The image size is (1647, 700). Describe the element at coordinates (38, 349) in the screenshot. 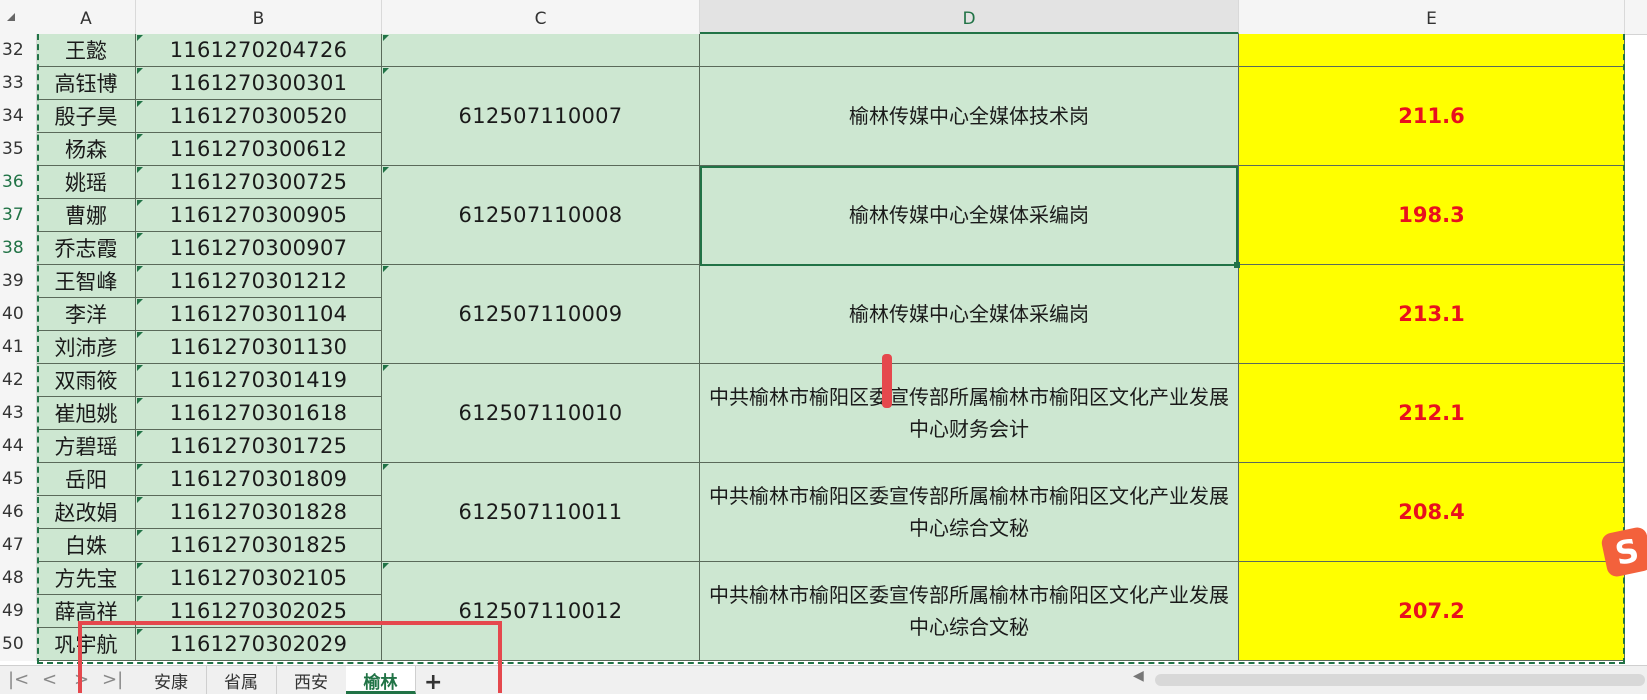

I see `copy-marquee-left` at that location.